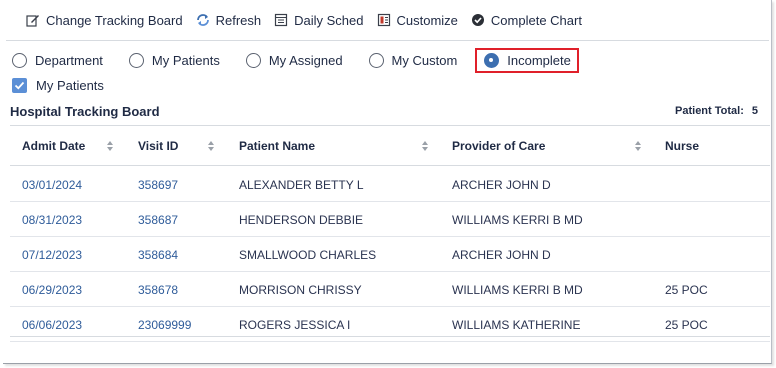 Image resolution: width=776 pixels, height=368 pixels. What do you see at coordinates (158, 219) in the screenshot?
I see `cell-visit-id: 358687` at bounding box center [158, 219].